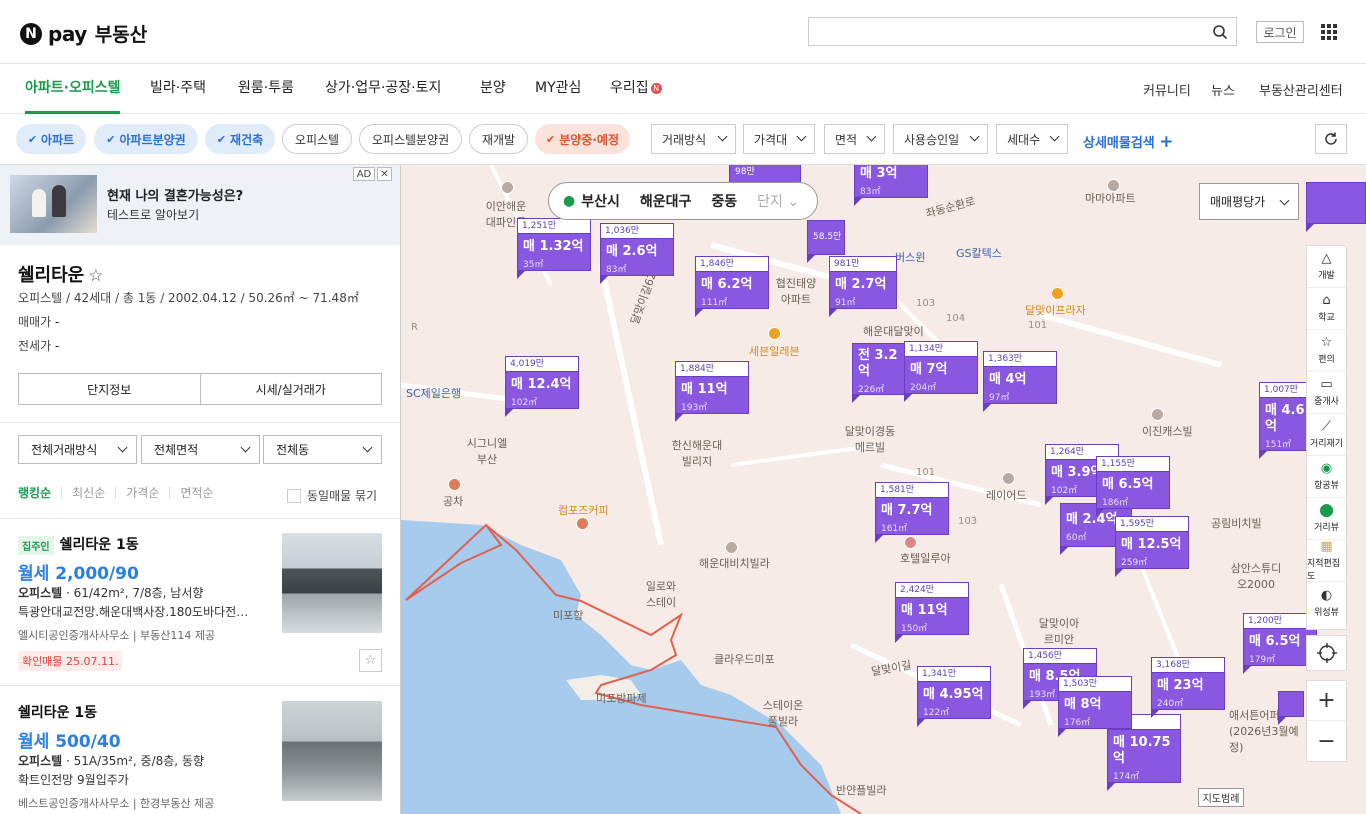 Image resolution: width=1366 pixels, height=814 pixels. Describe the element at coordinates (1291, 708) in the screenshot. I see `price-marker-partial` at that location.